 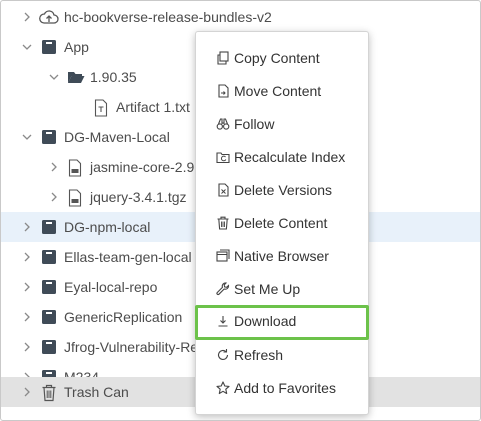 I want to click on menu-item-label: Set Me Up, so click(x=267, y=289).